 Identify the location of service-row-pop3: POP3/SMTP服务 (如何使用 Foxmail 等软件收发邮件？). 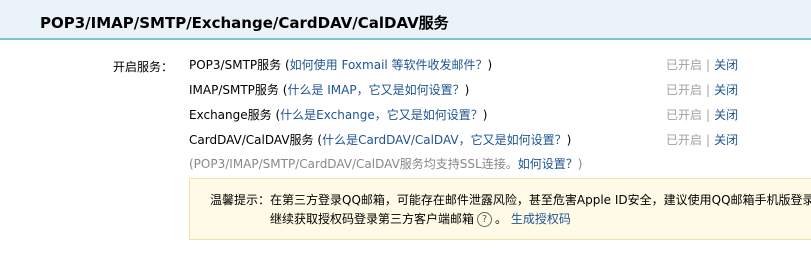
(340, 64).